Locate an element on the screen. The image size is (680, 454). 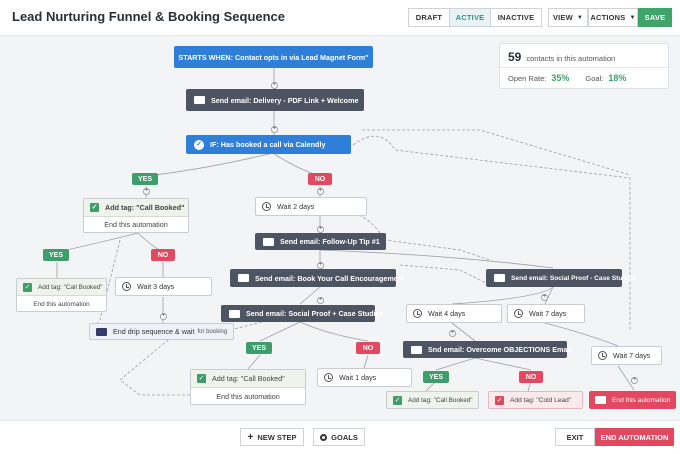
plus-icon: + is located at coordinates (250, 437).